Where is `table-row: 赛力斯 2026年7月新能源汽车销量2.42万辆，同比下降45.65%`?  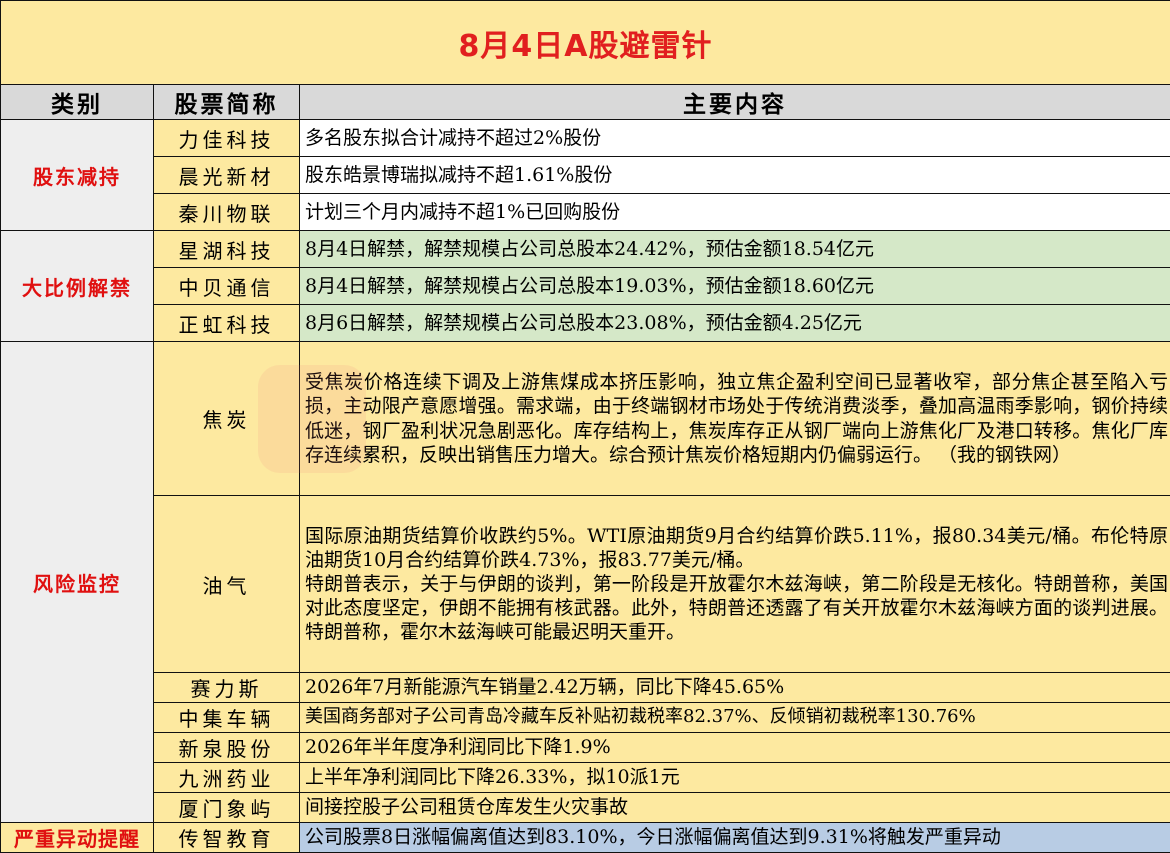 table-row: 赛力斯 2026年7月新能源汽车销量2.42万辆，同比下降45.65% is located at coordinates (585, 688).